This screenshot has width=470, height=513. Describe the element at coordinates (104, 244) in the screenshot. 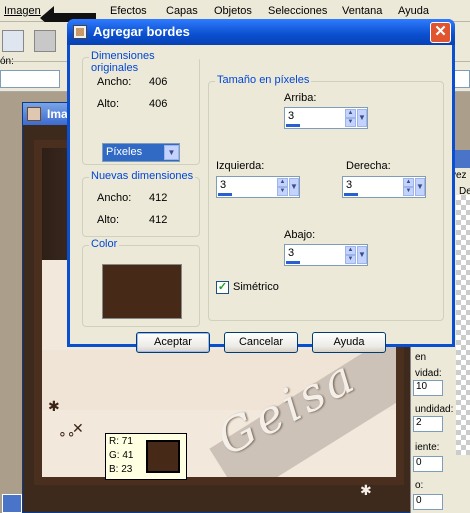

I see `color-title: Color` at that location.